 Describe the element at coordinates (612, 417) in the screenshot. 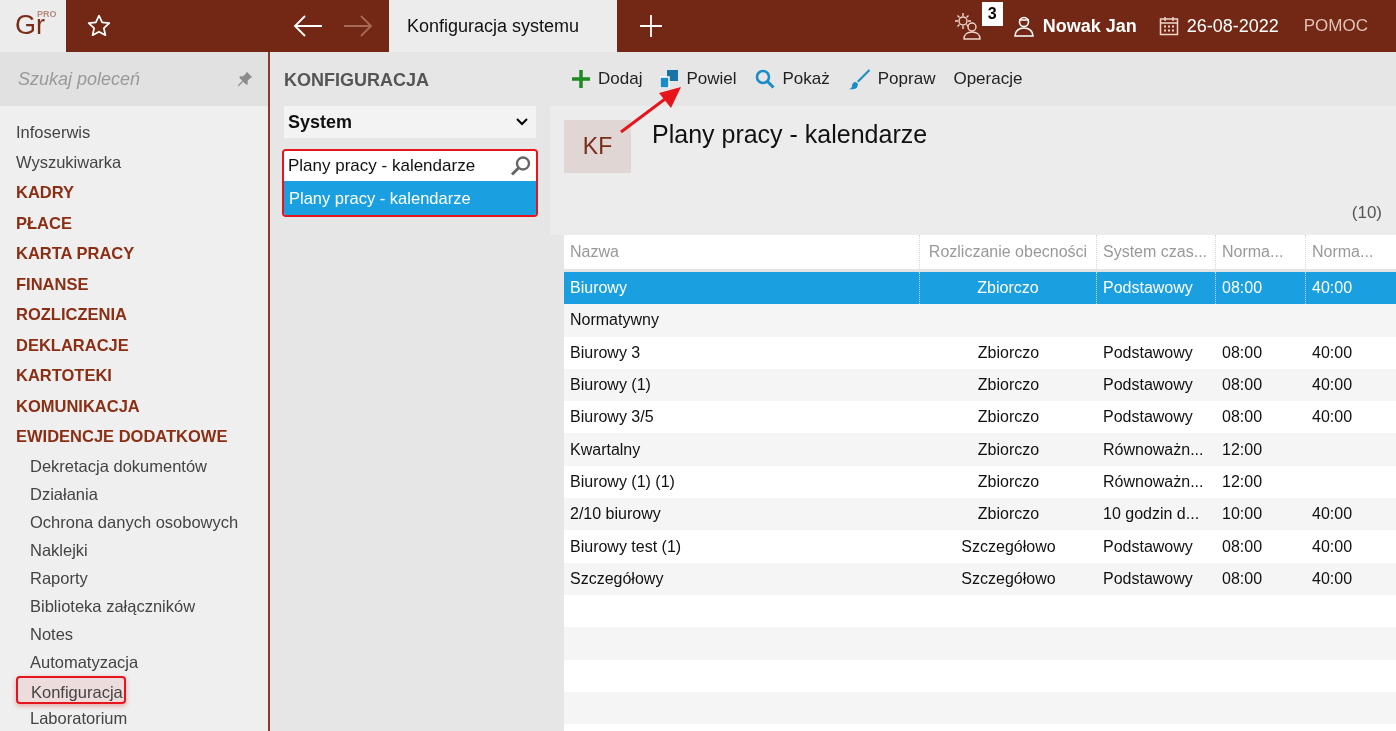

I see `table-cell: Biurowy 3/5` at that location.